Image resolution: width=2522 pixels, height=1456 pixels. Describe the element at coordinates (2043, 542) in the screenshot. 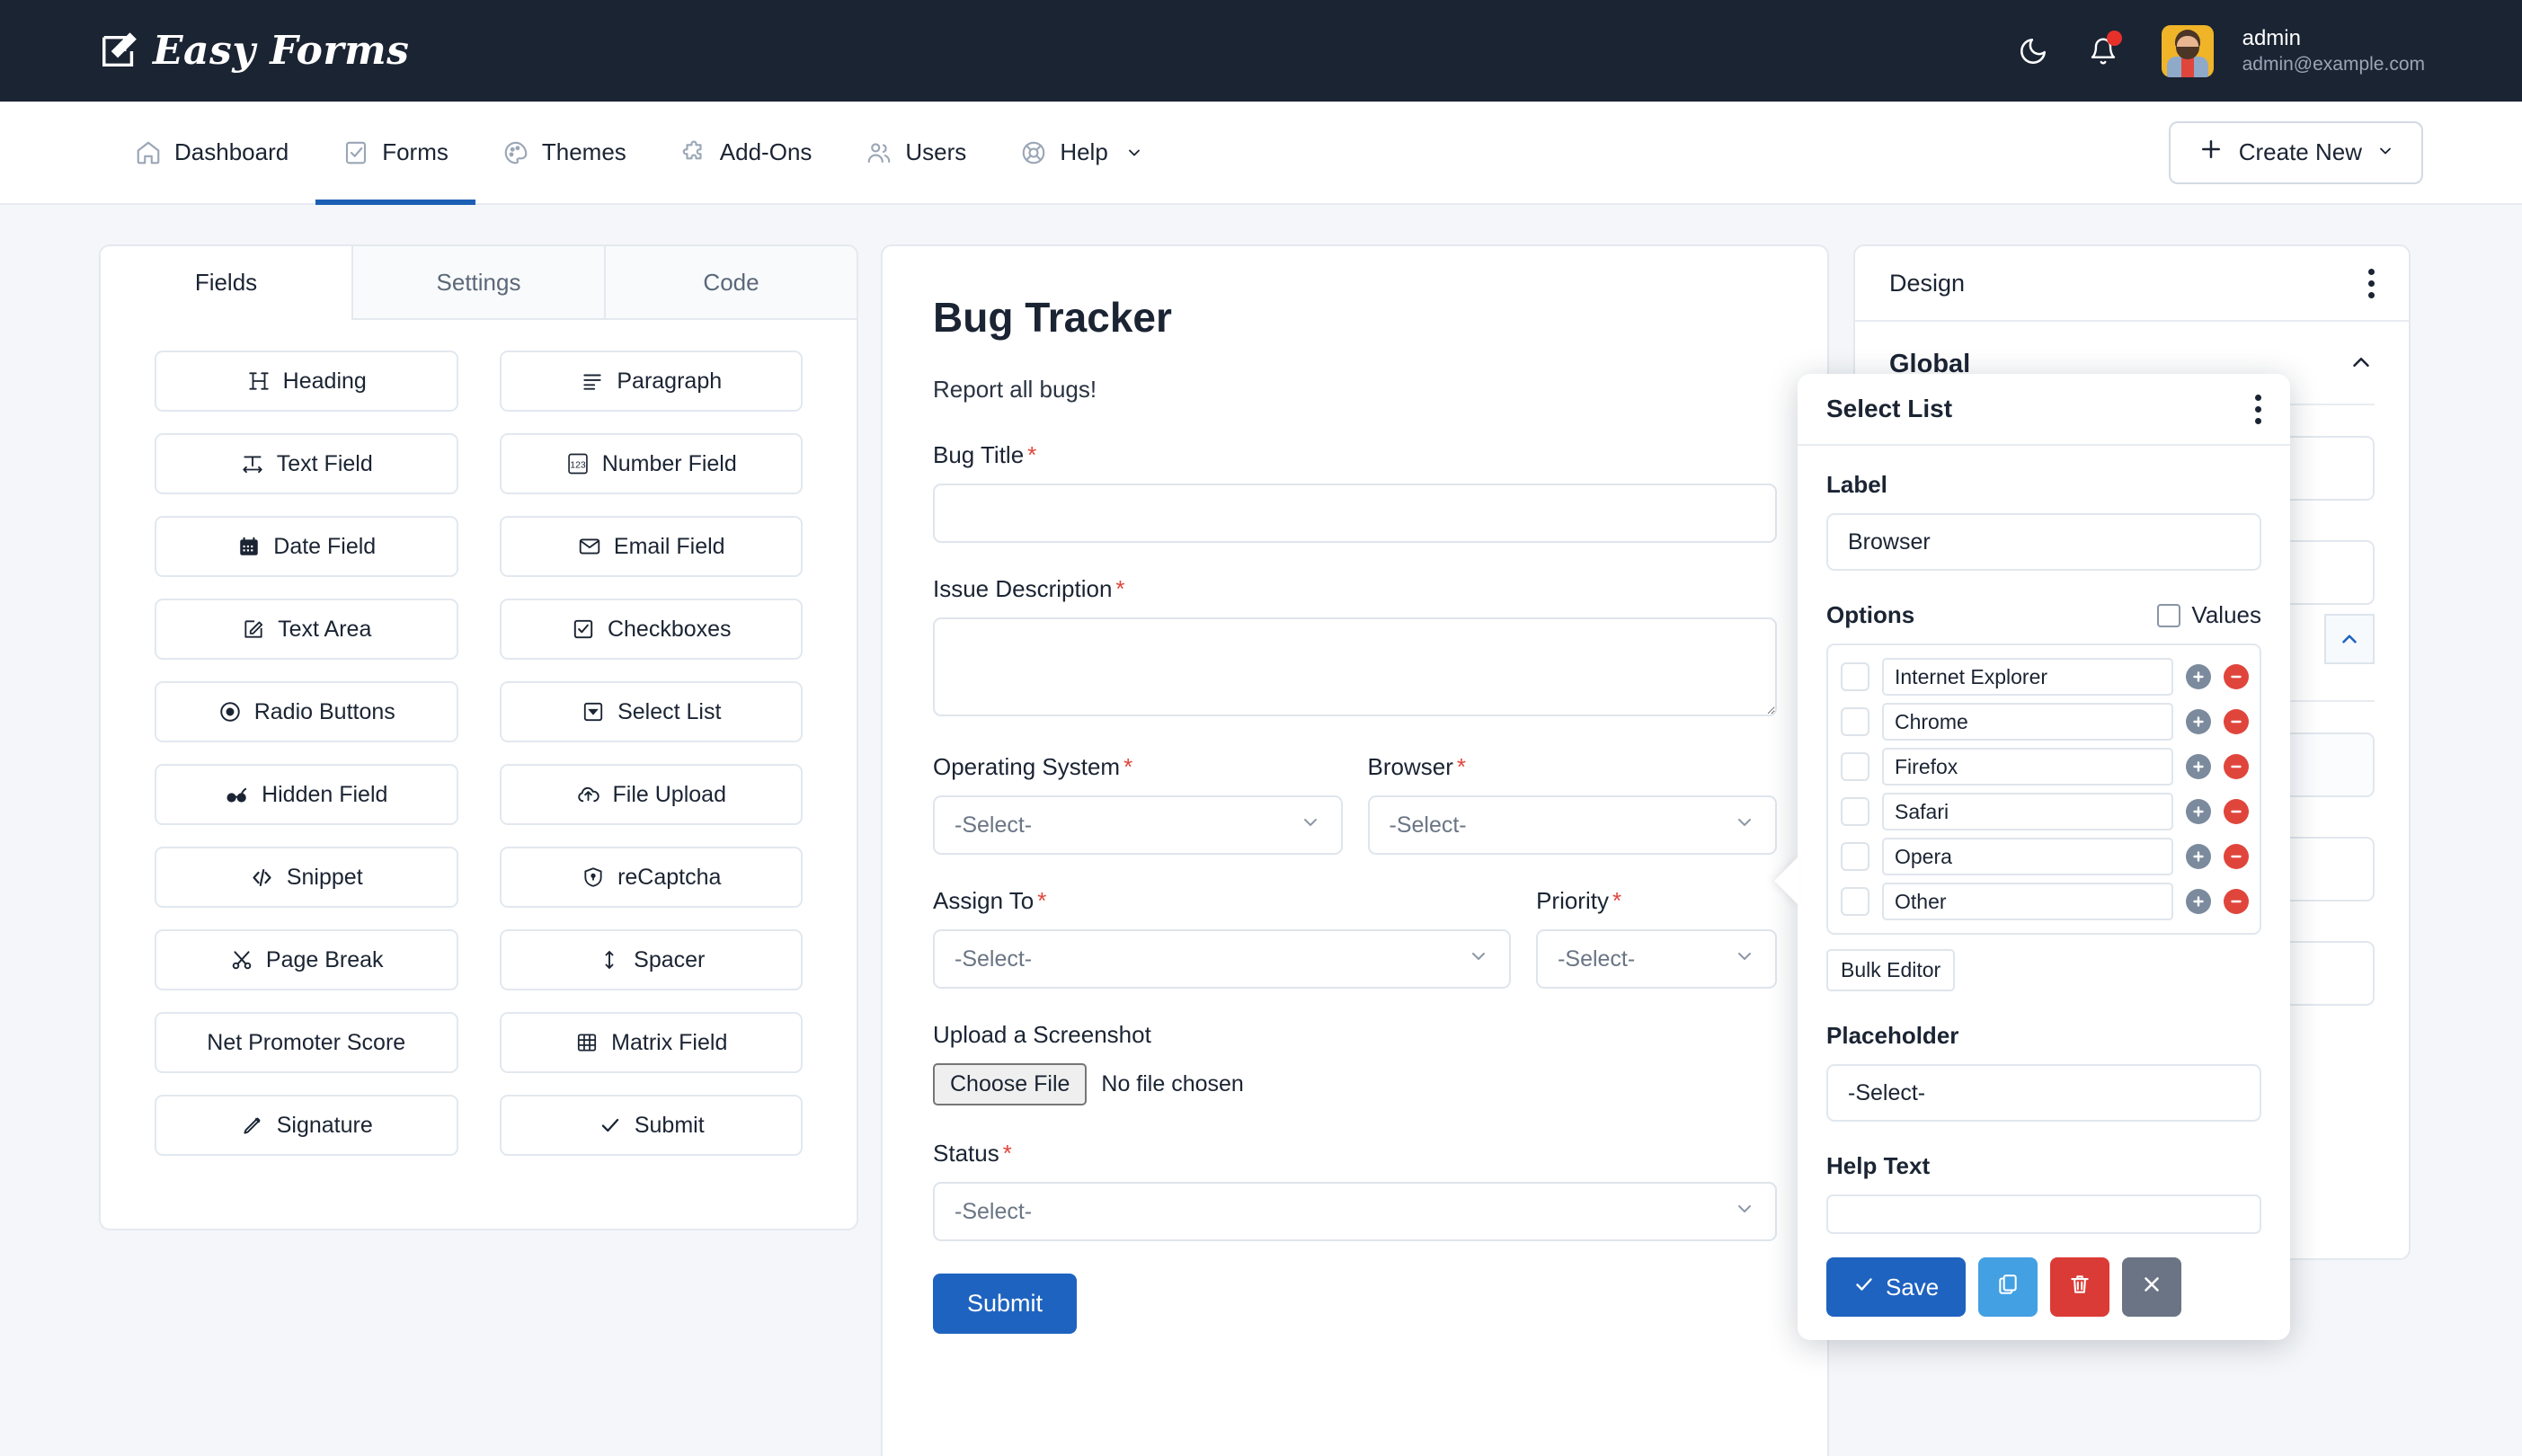

I see `label-input` at that location.